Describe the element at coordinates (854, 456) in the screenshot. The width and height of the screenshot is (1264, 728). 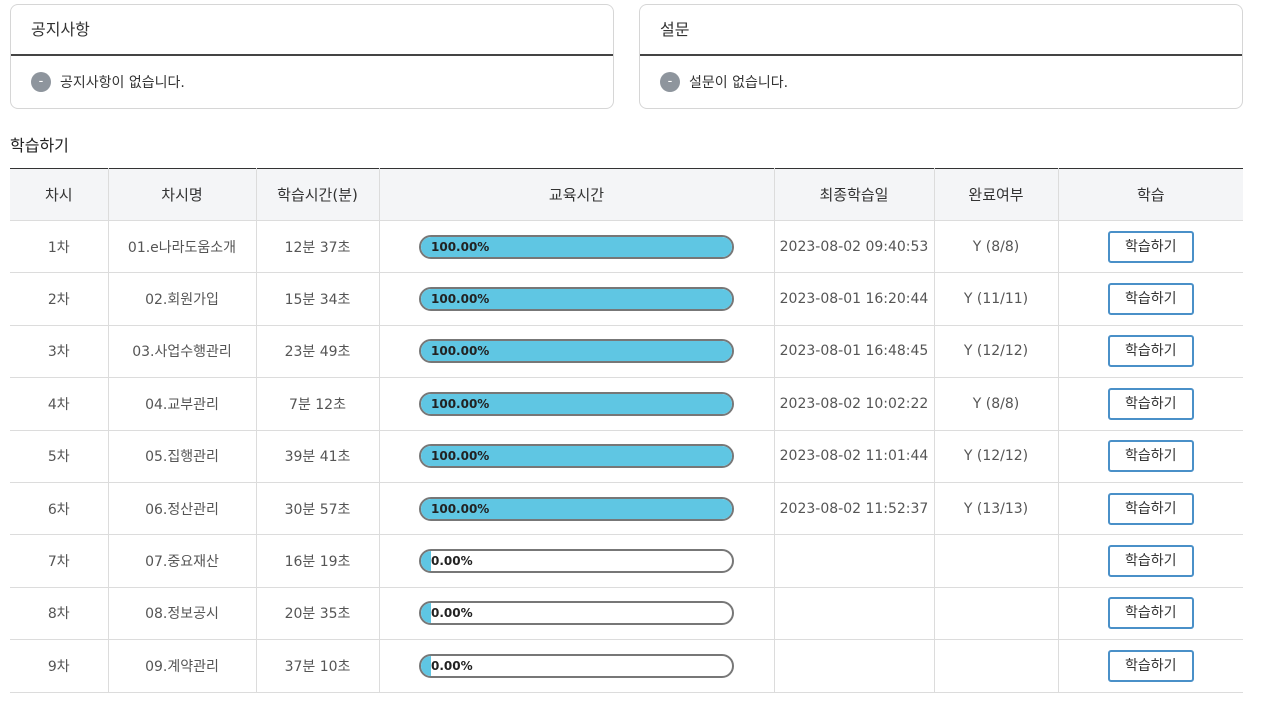
I see `last-date-cell: 2023-08-02 11:01:44` at that location.